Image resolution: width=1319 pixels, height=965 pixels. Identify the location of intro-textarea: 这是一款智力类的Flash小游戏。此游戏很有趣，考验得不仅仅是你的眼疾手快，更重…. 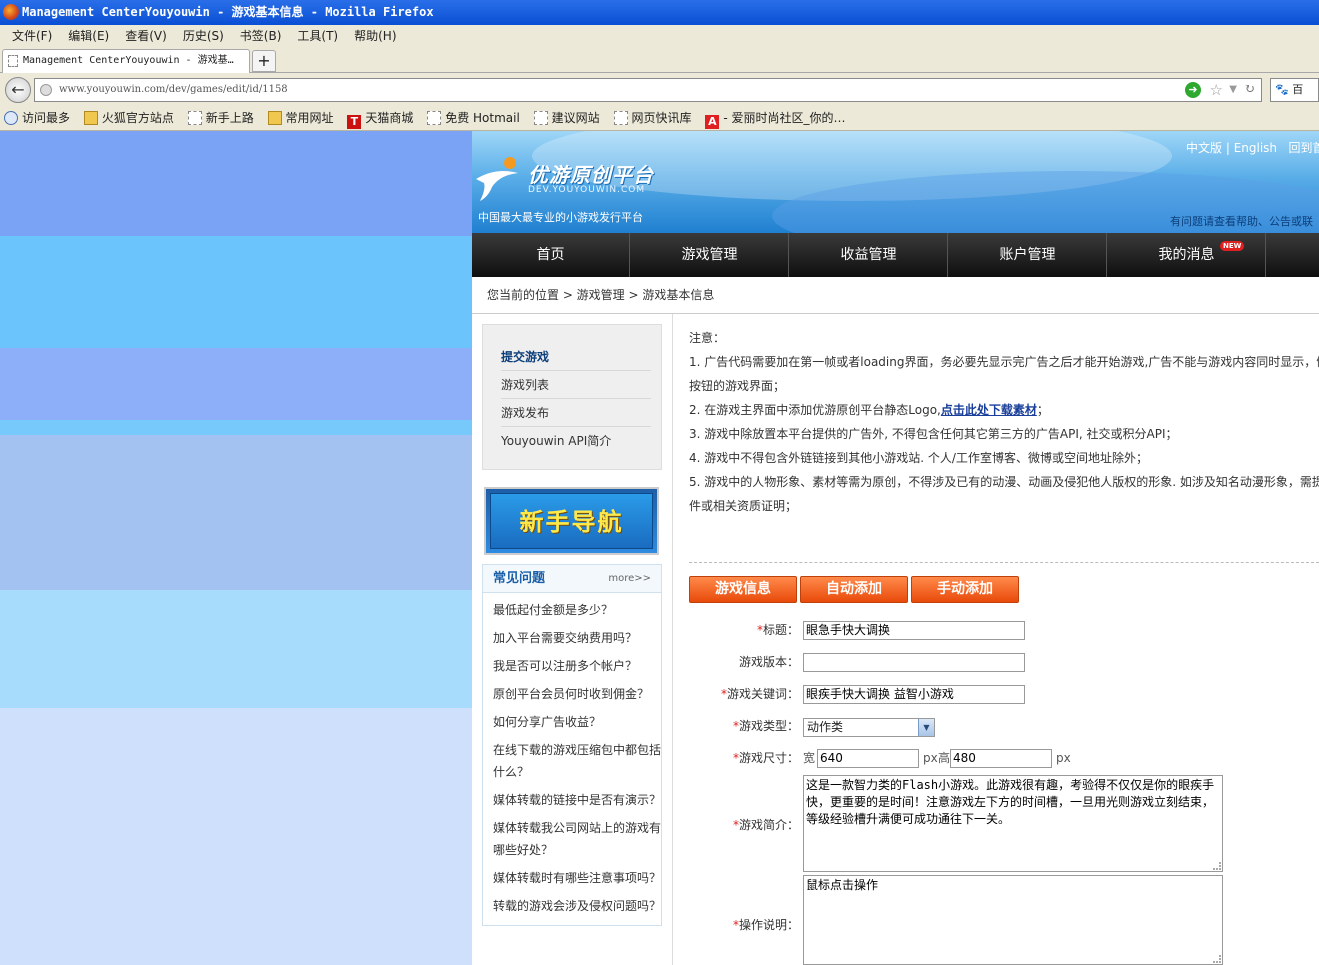
(1013, 823).